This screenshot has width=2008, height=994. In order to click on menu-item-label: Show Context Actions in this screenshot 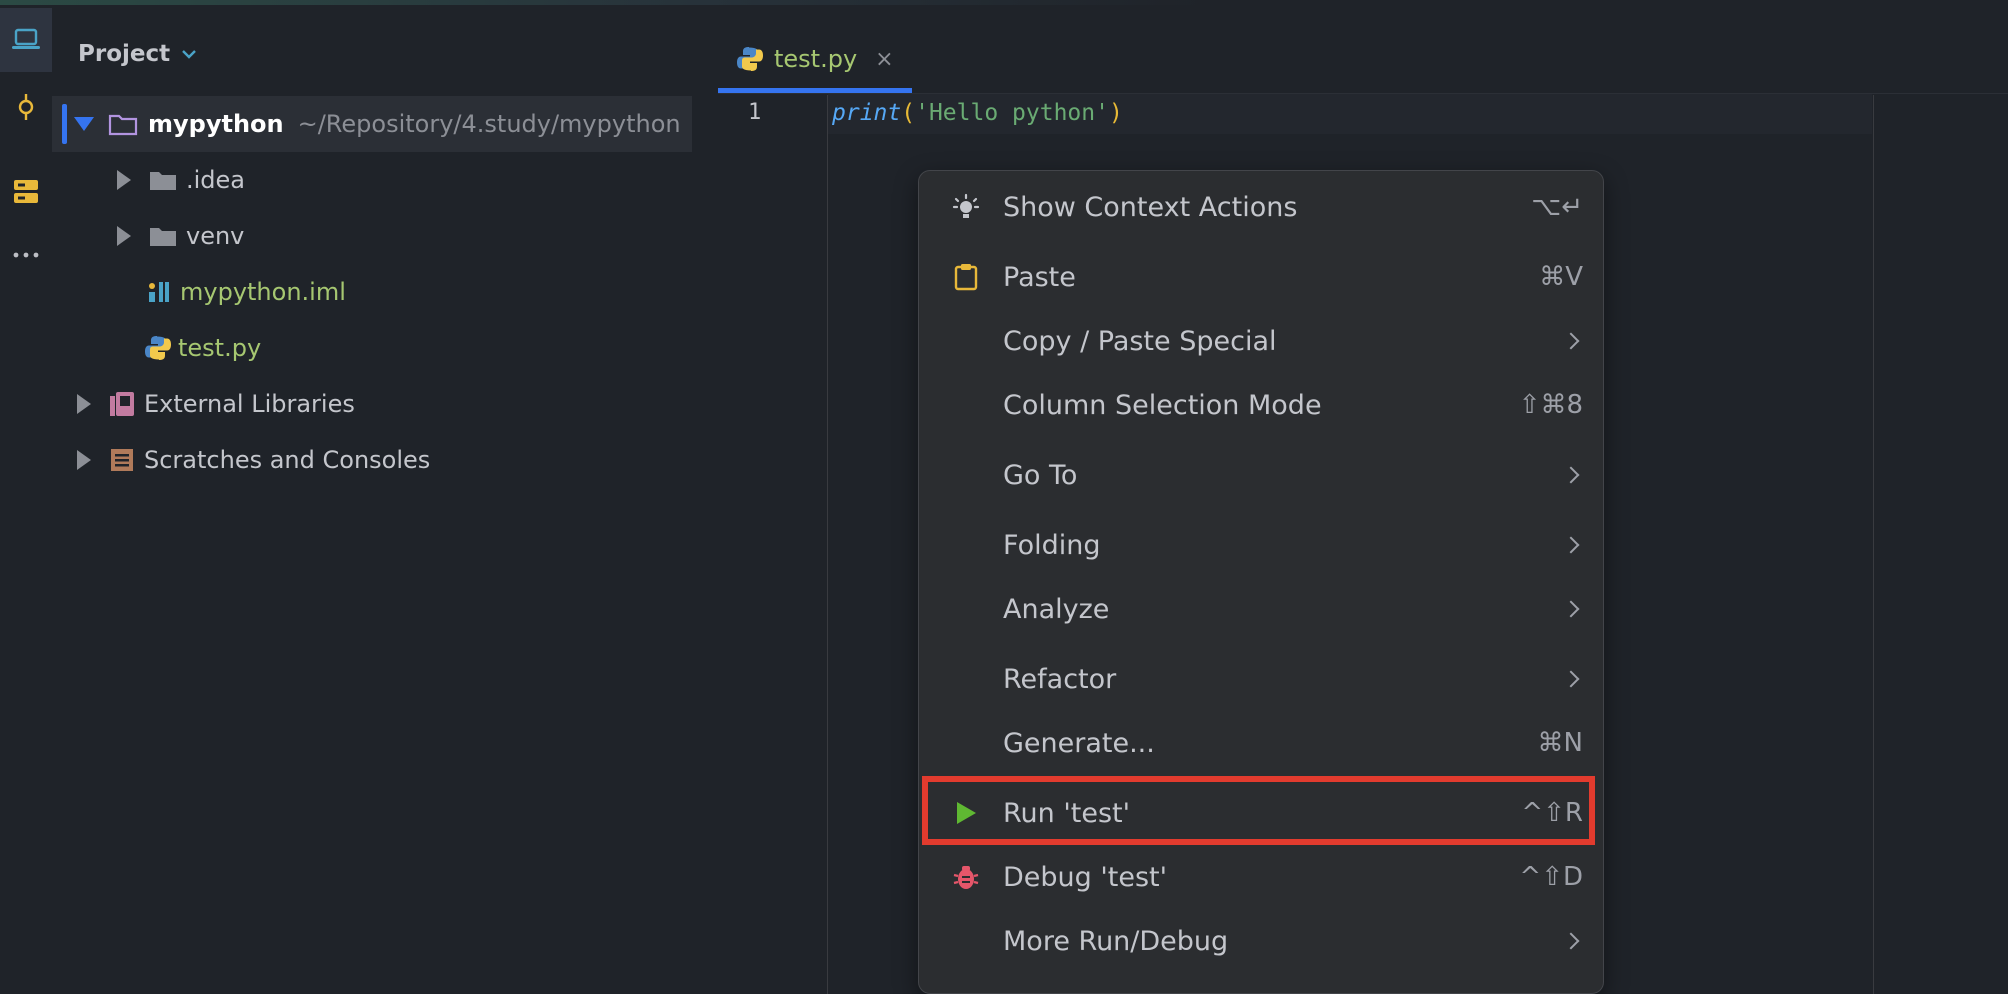, I will do `click(1150, 207)`.